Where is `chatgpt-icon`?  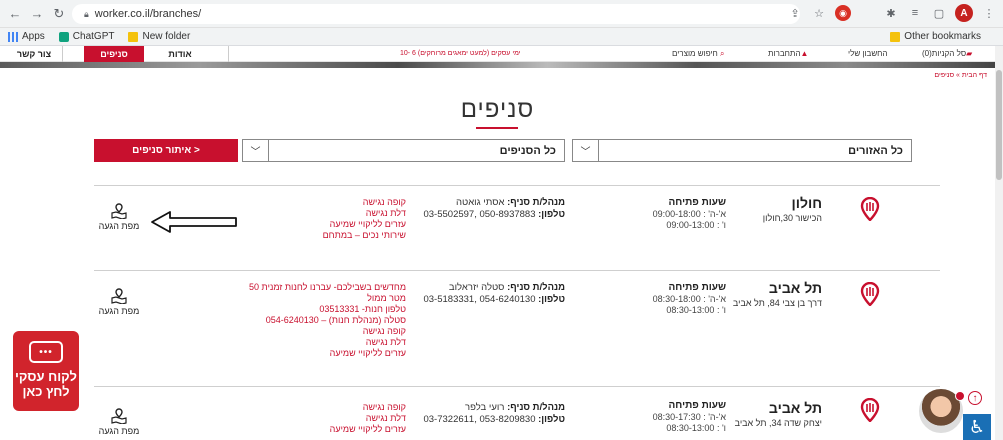
chatgpt-icon is located at coordinates (63, 36).